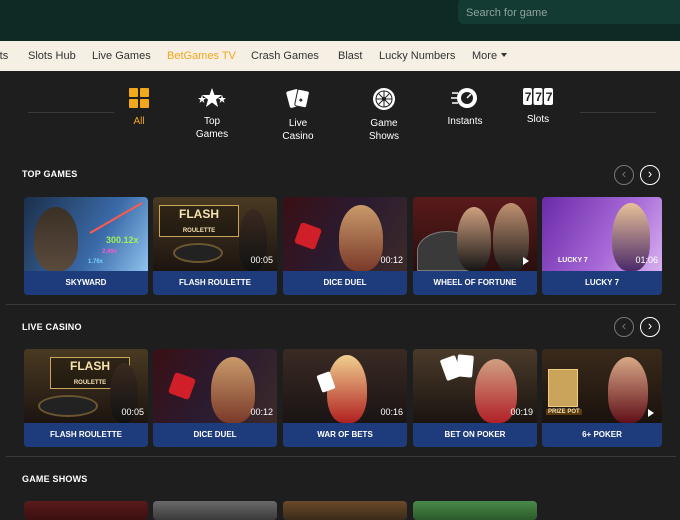 The height and width of the screenshot is (520, 680). Describe the element at coordinates (350, 56) in the screenshot. I see `nav-item-blast: Blast` at that location.